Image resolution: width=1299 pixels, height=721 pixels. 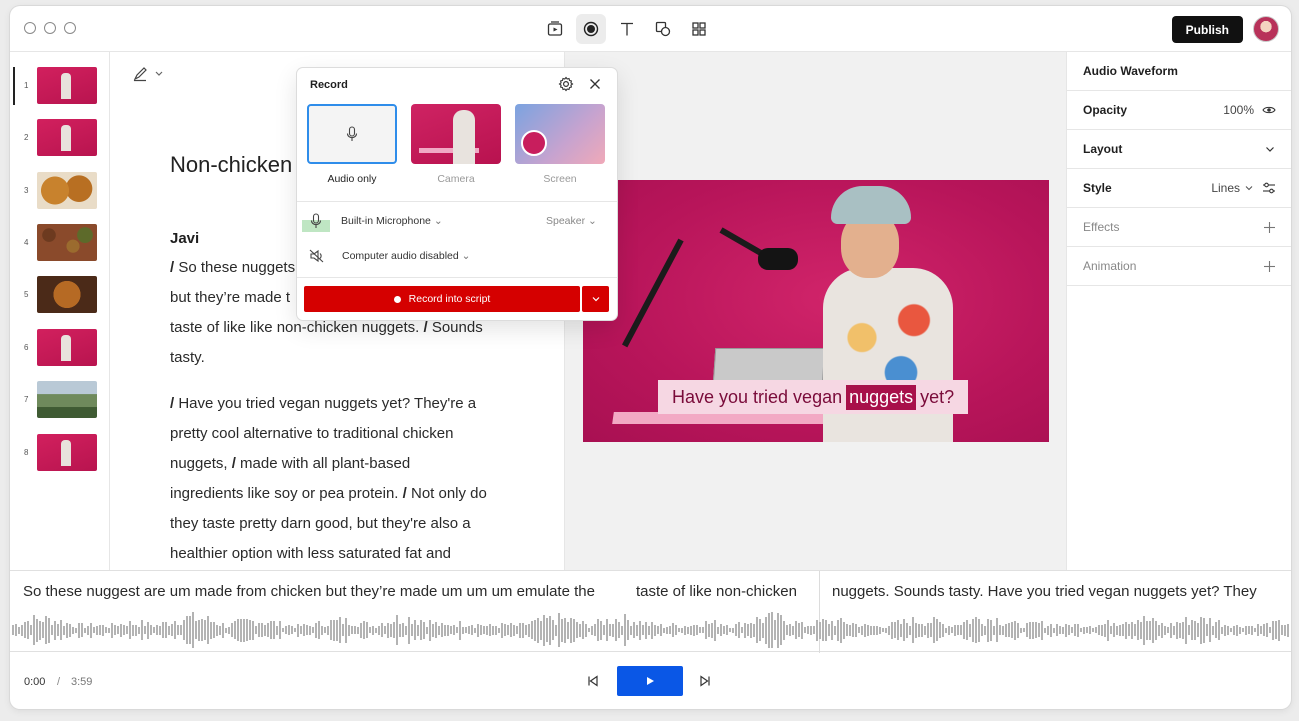 What do you see at coordinates (60, 349) in the screenshot?
I see `thumbnail-item: 6` at bounding box center [60, 349].